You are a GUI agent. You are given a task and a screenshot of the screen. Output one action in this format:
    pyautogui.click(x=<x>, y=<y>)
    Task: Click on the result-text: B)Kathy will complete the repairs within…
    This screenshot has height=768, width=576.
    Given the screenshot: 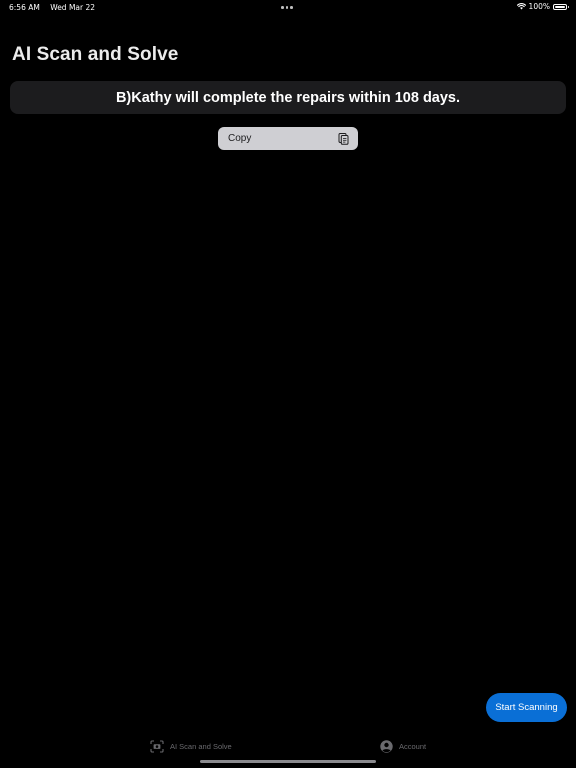 What is the action you would take?
    pyautogui.click(x=288, y=97)
    